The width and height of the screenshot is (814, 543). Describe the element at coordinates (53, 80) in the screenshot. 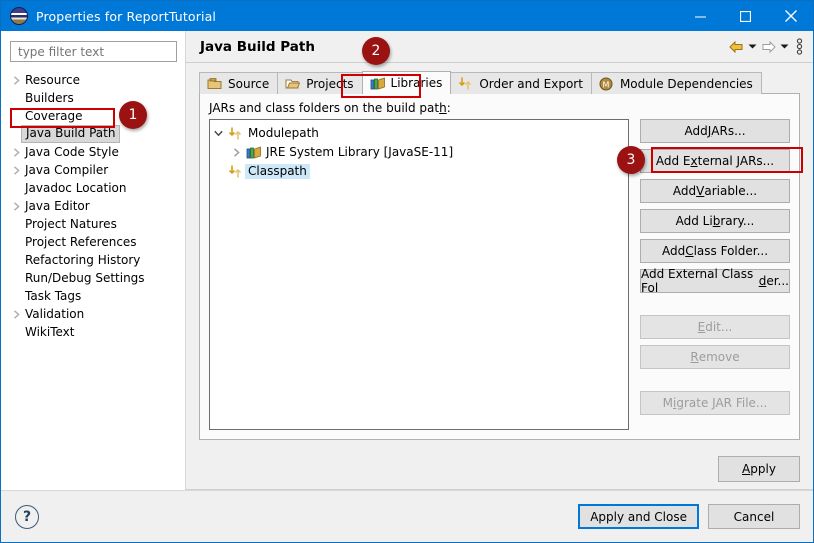

I see `sidebar-item-label: Resource` at that location.